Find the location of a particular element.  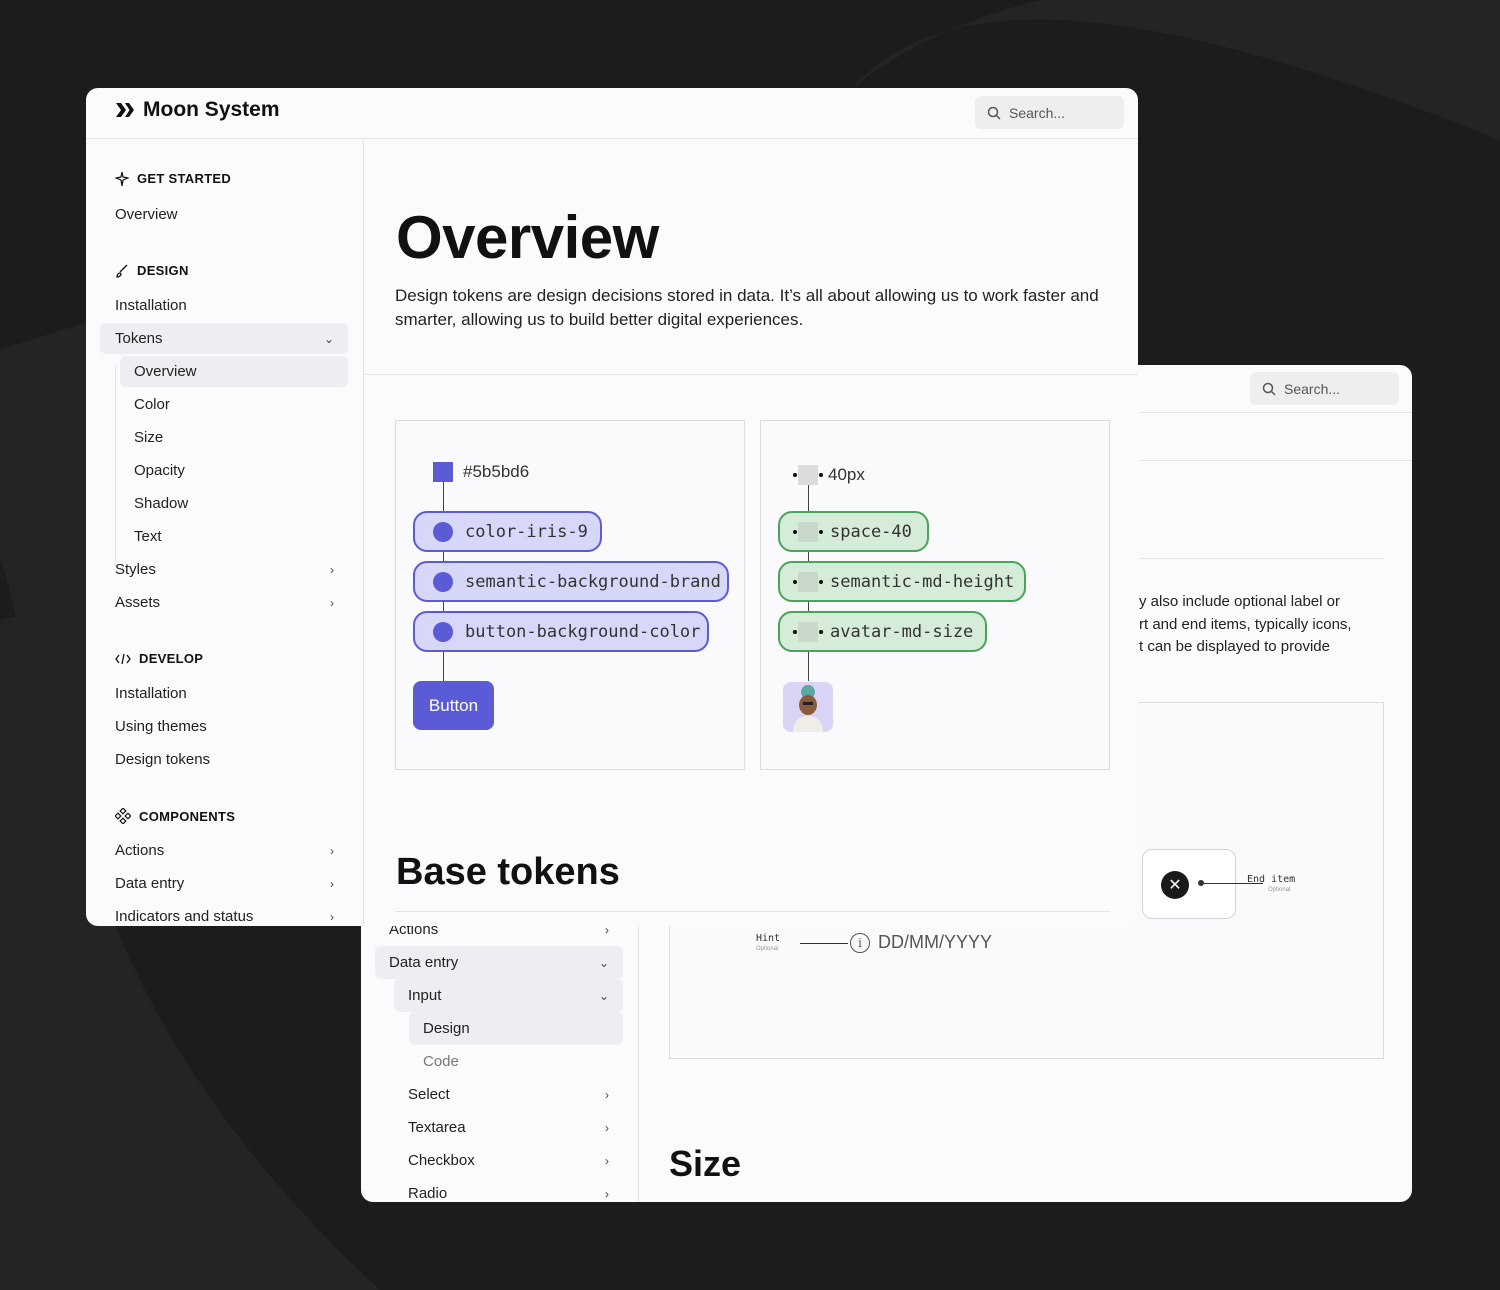

nav-item-checkbox: Checkbox › is located at coordinates (508, 1160).